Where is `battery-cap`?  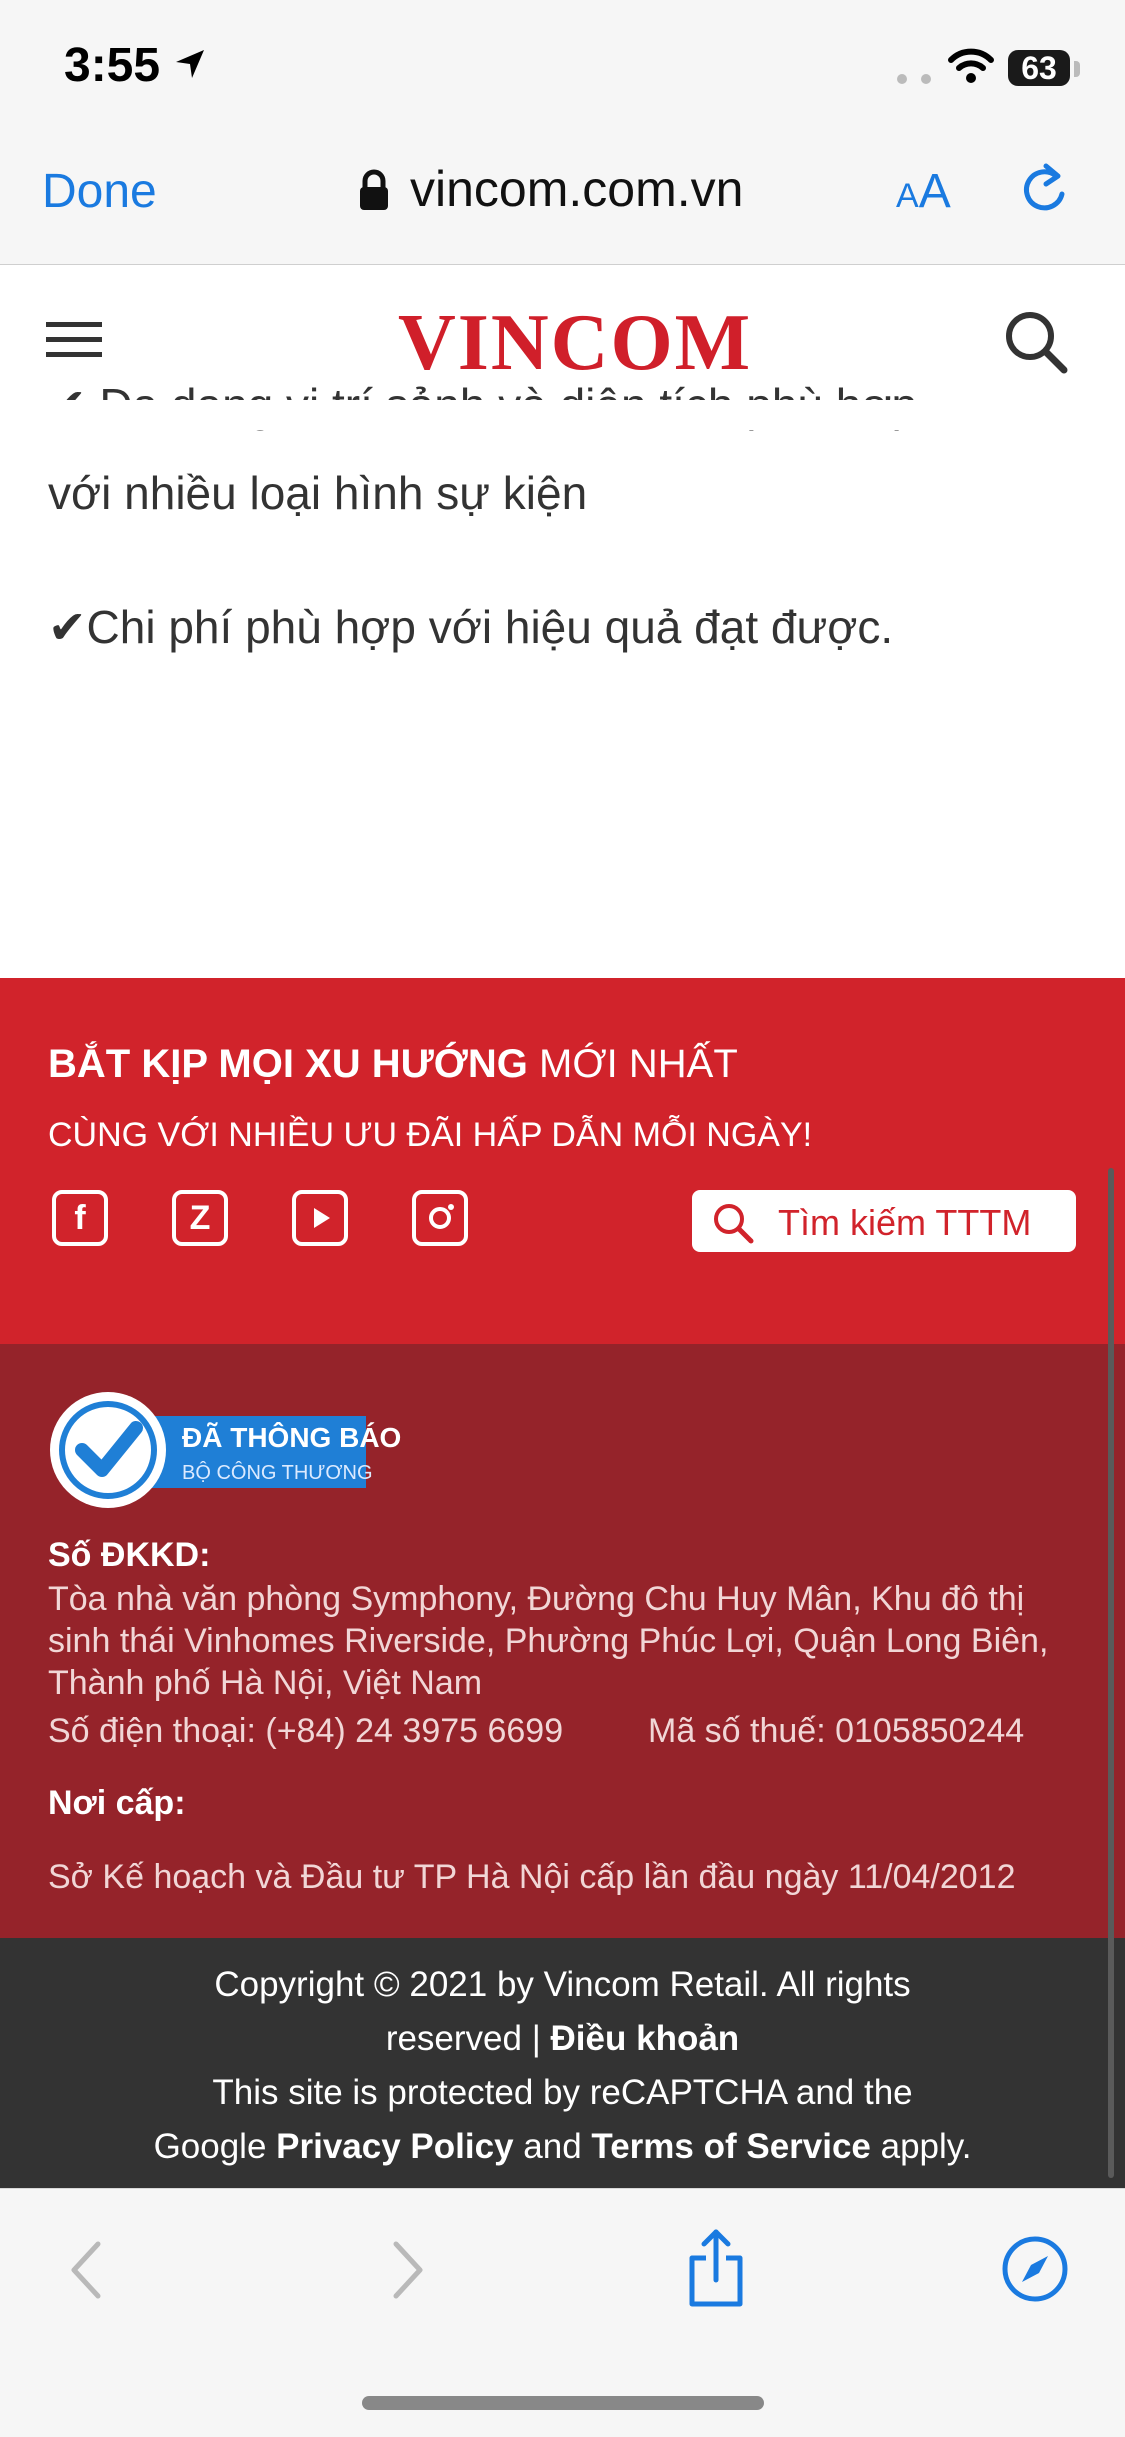
battery-cap is located at coordinates (1077, 69).